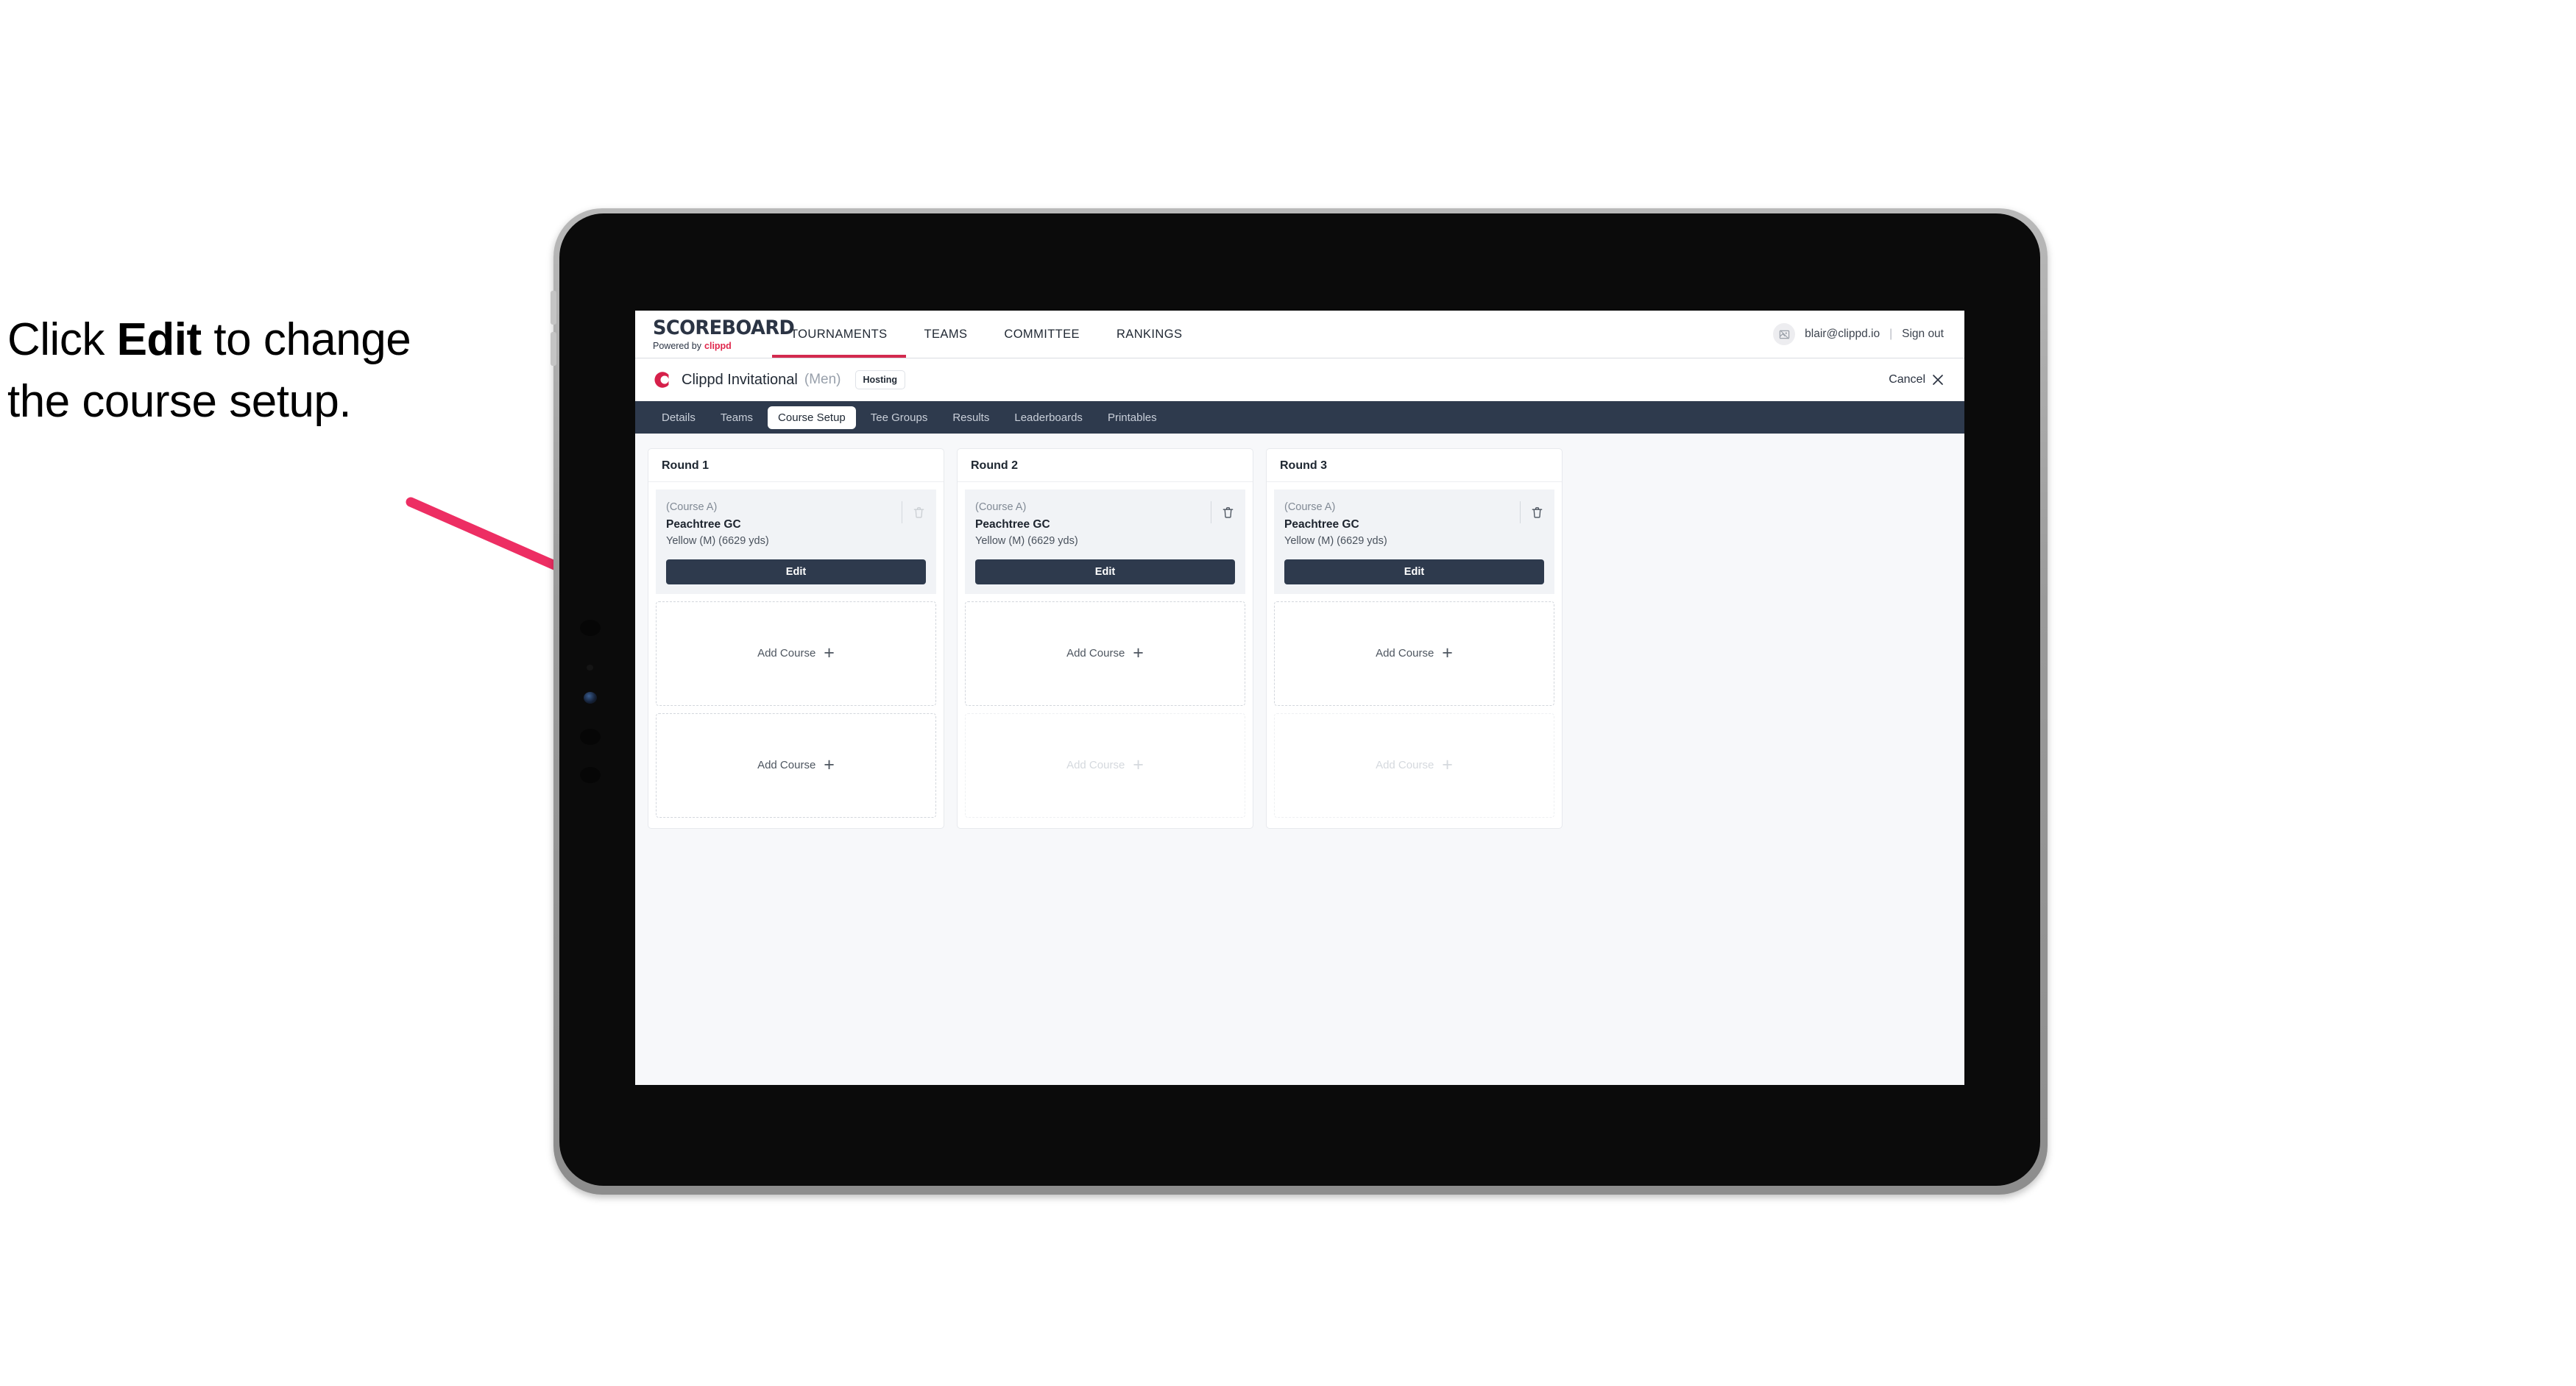 This screenshot has width=2576, height=1386. What do you see at coordinates (1521, 512) in the screenshot?
I see `tool-divider` at bounding box center [1521, 512].